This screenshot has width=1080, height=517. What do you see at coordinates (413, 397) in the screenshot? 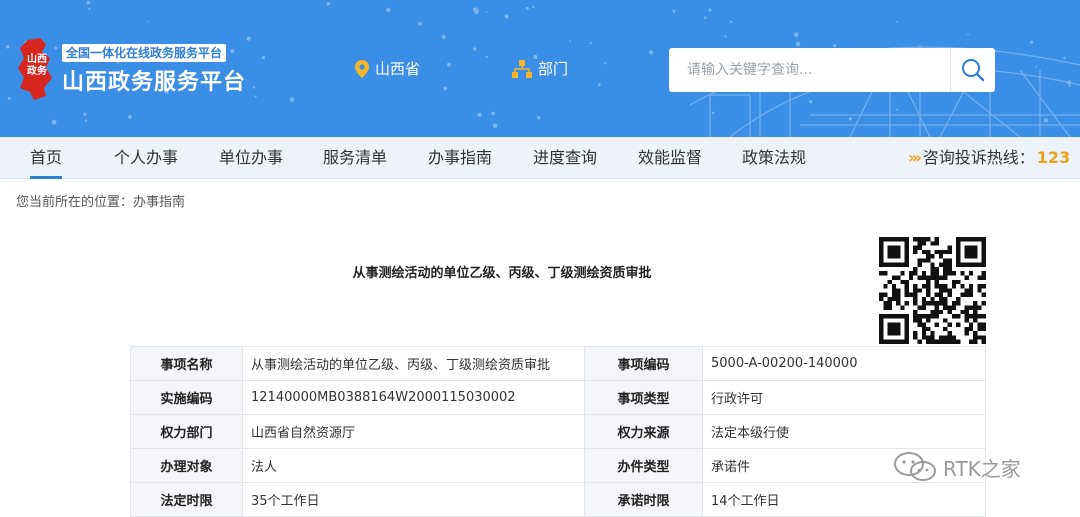
I see `field-value: 12140000MB0388164W2000115030002` at bounding box center [413, 397].